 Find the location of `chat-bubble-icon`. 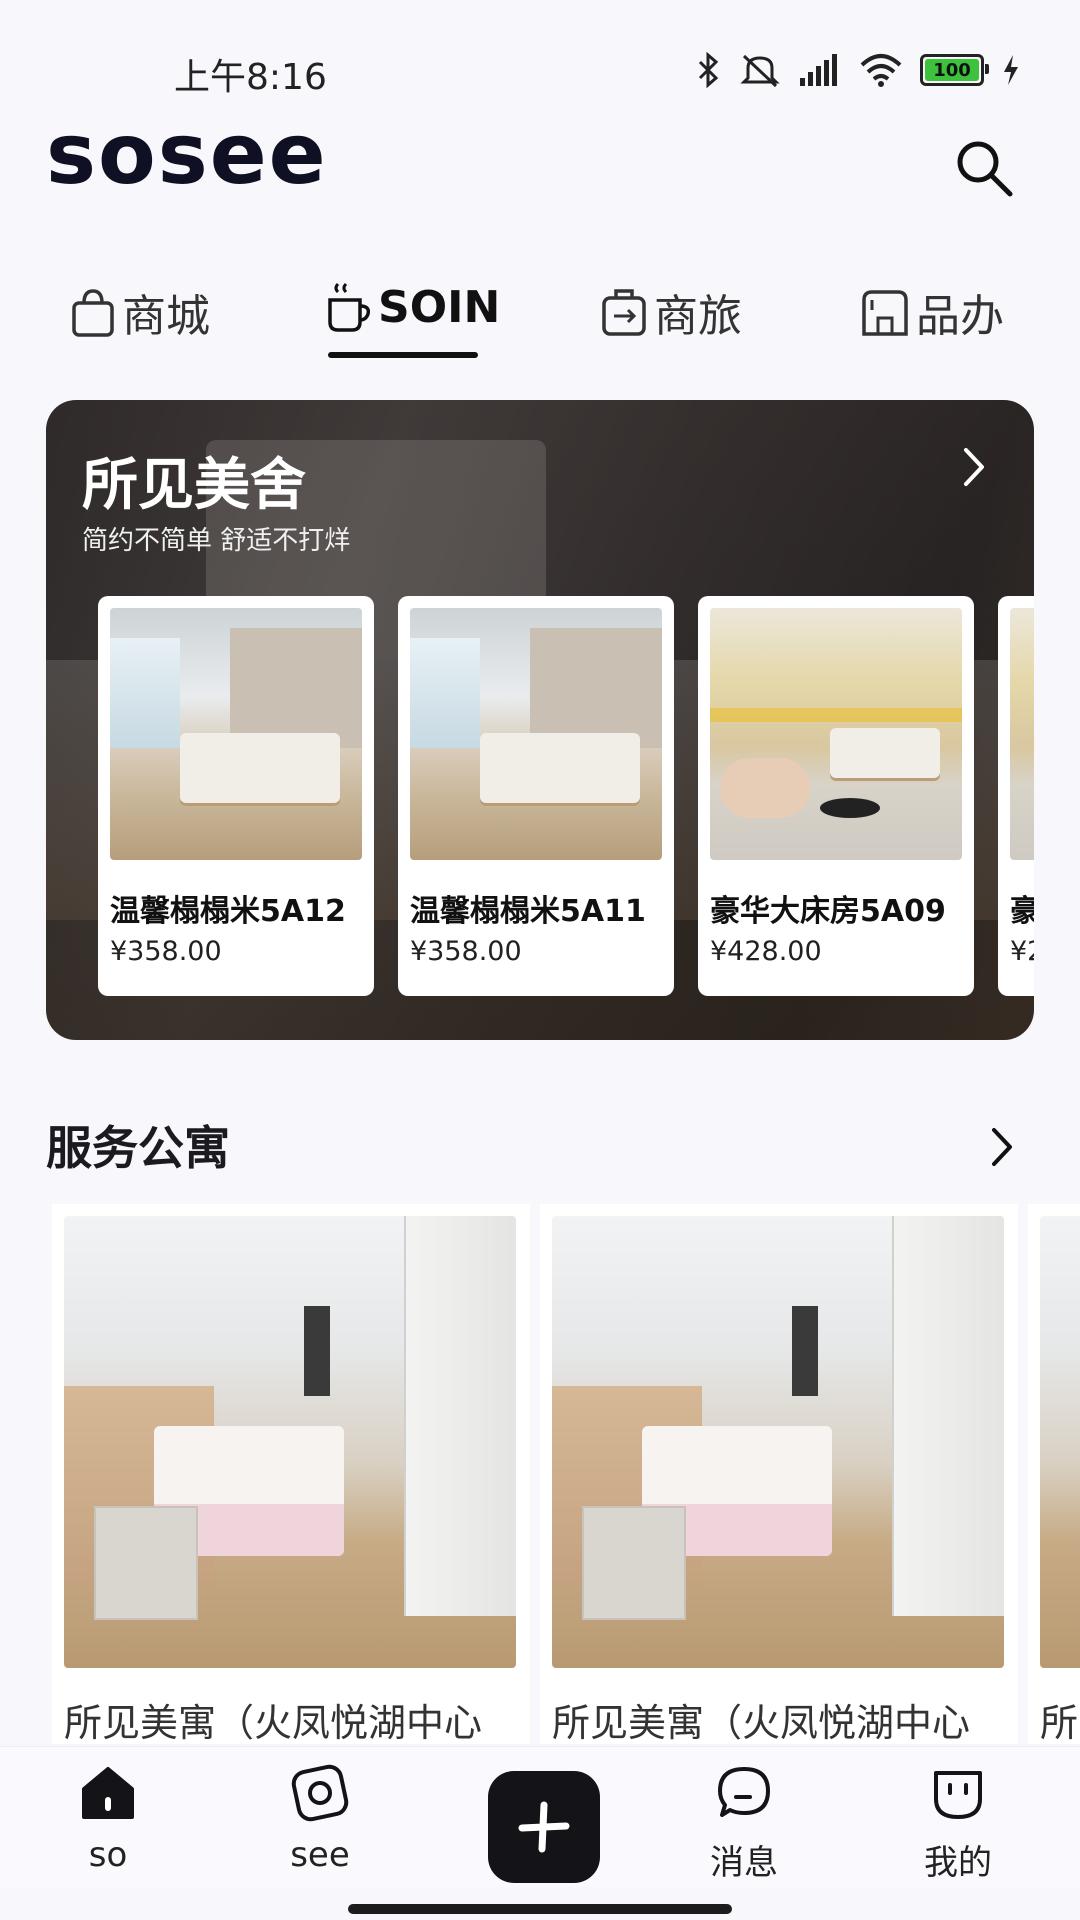

chat-bubble-icon is located at coordinates (744, 1792).